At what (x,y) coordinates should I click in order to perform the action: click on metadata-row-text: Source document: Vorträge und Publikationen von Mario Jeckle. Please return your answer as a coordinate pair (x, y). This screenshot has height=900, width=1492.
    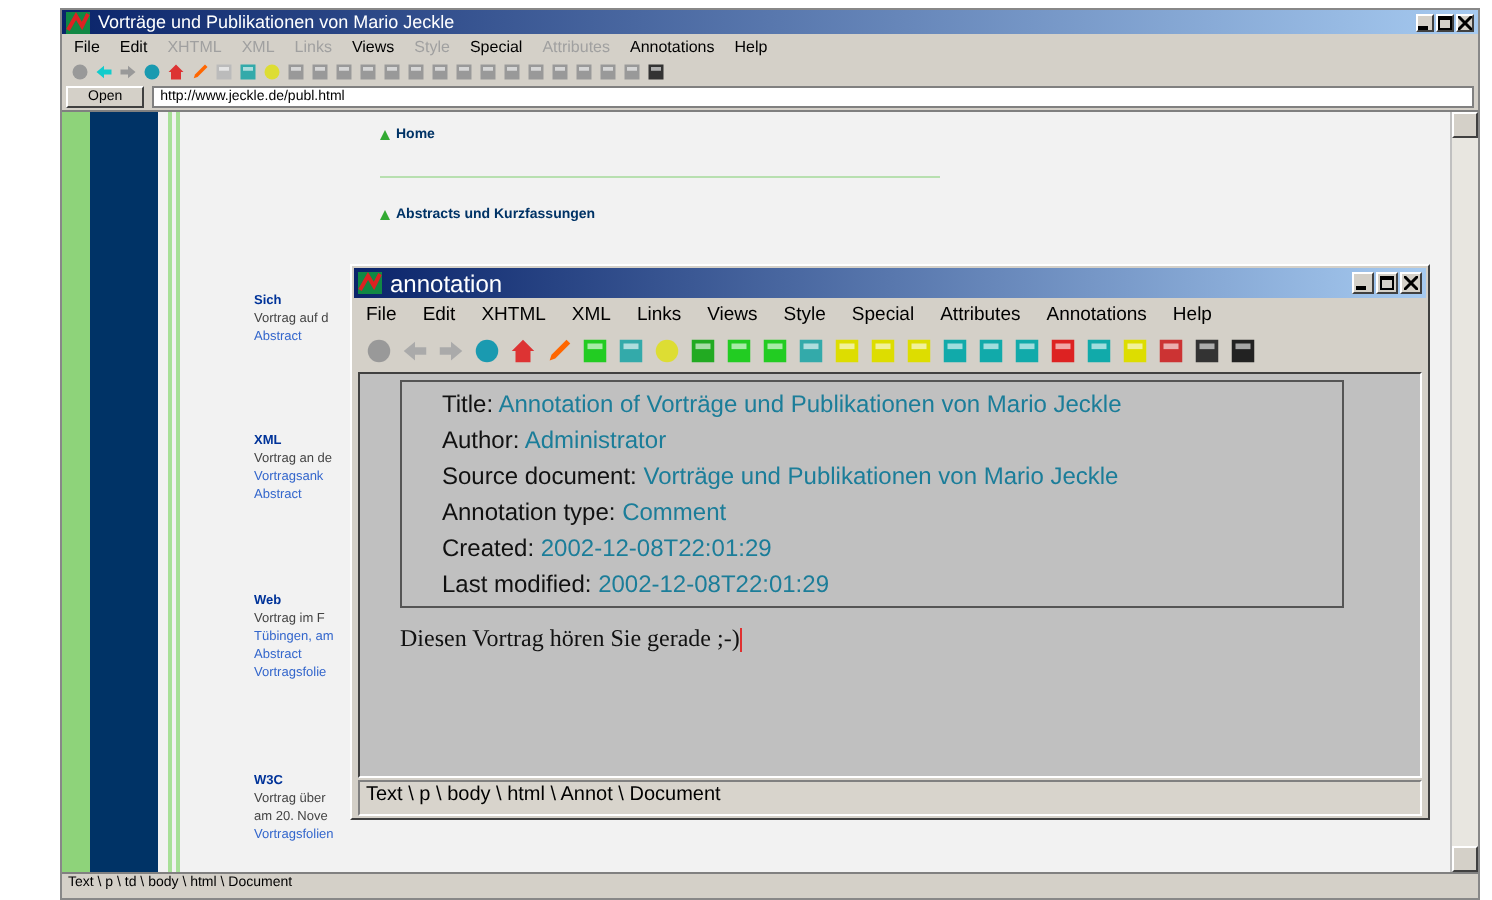
    Looking at the image, I should click on (781, 476).